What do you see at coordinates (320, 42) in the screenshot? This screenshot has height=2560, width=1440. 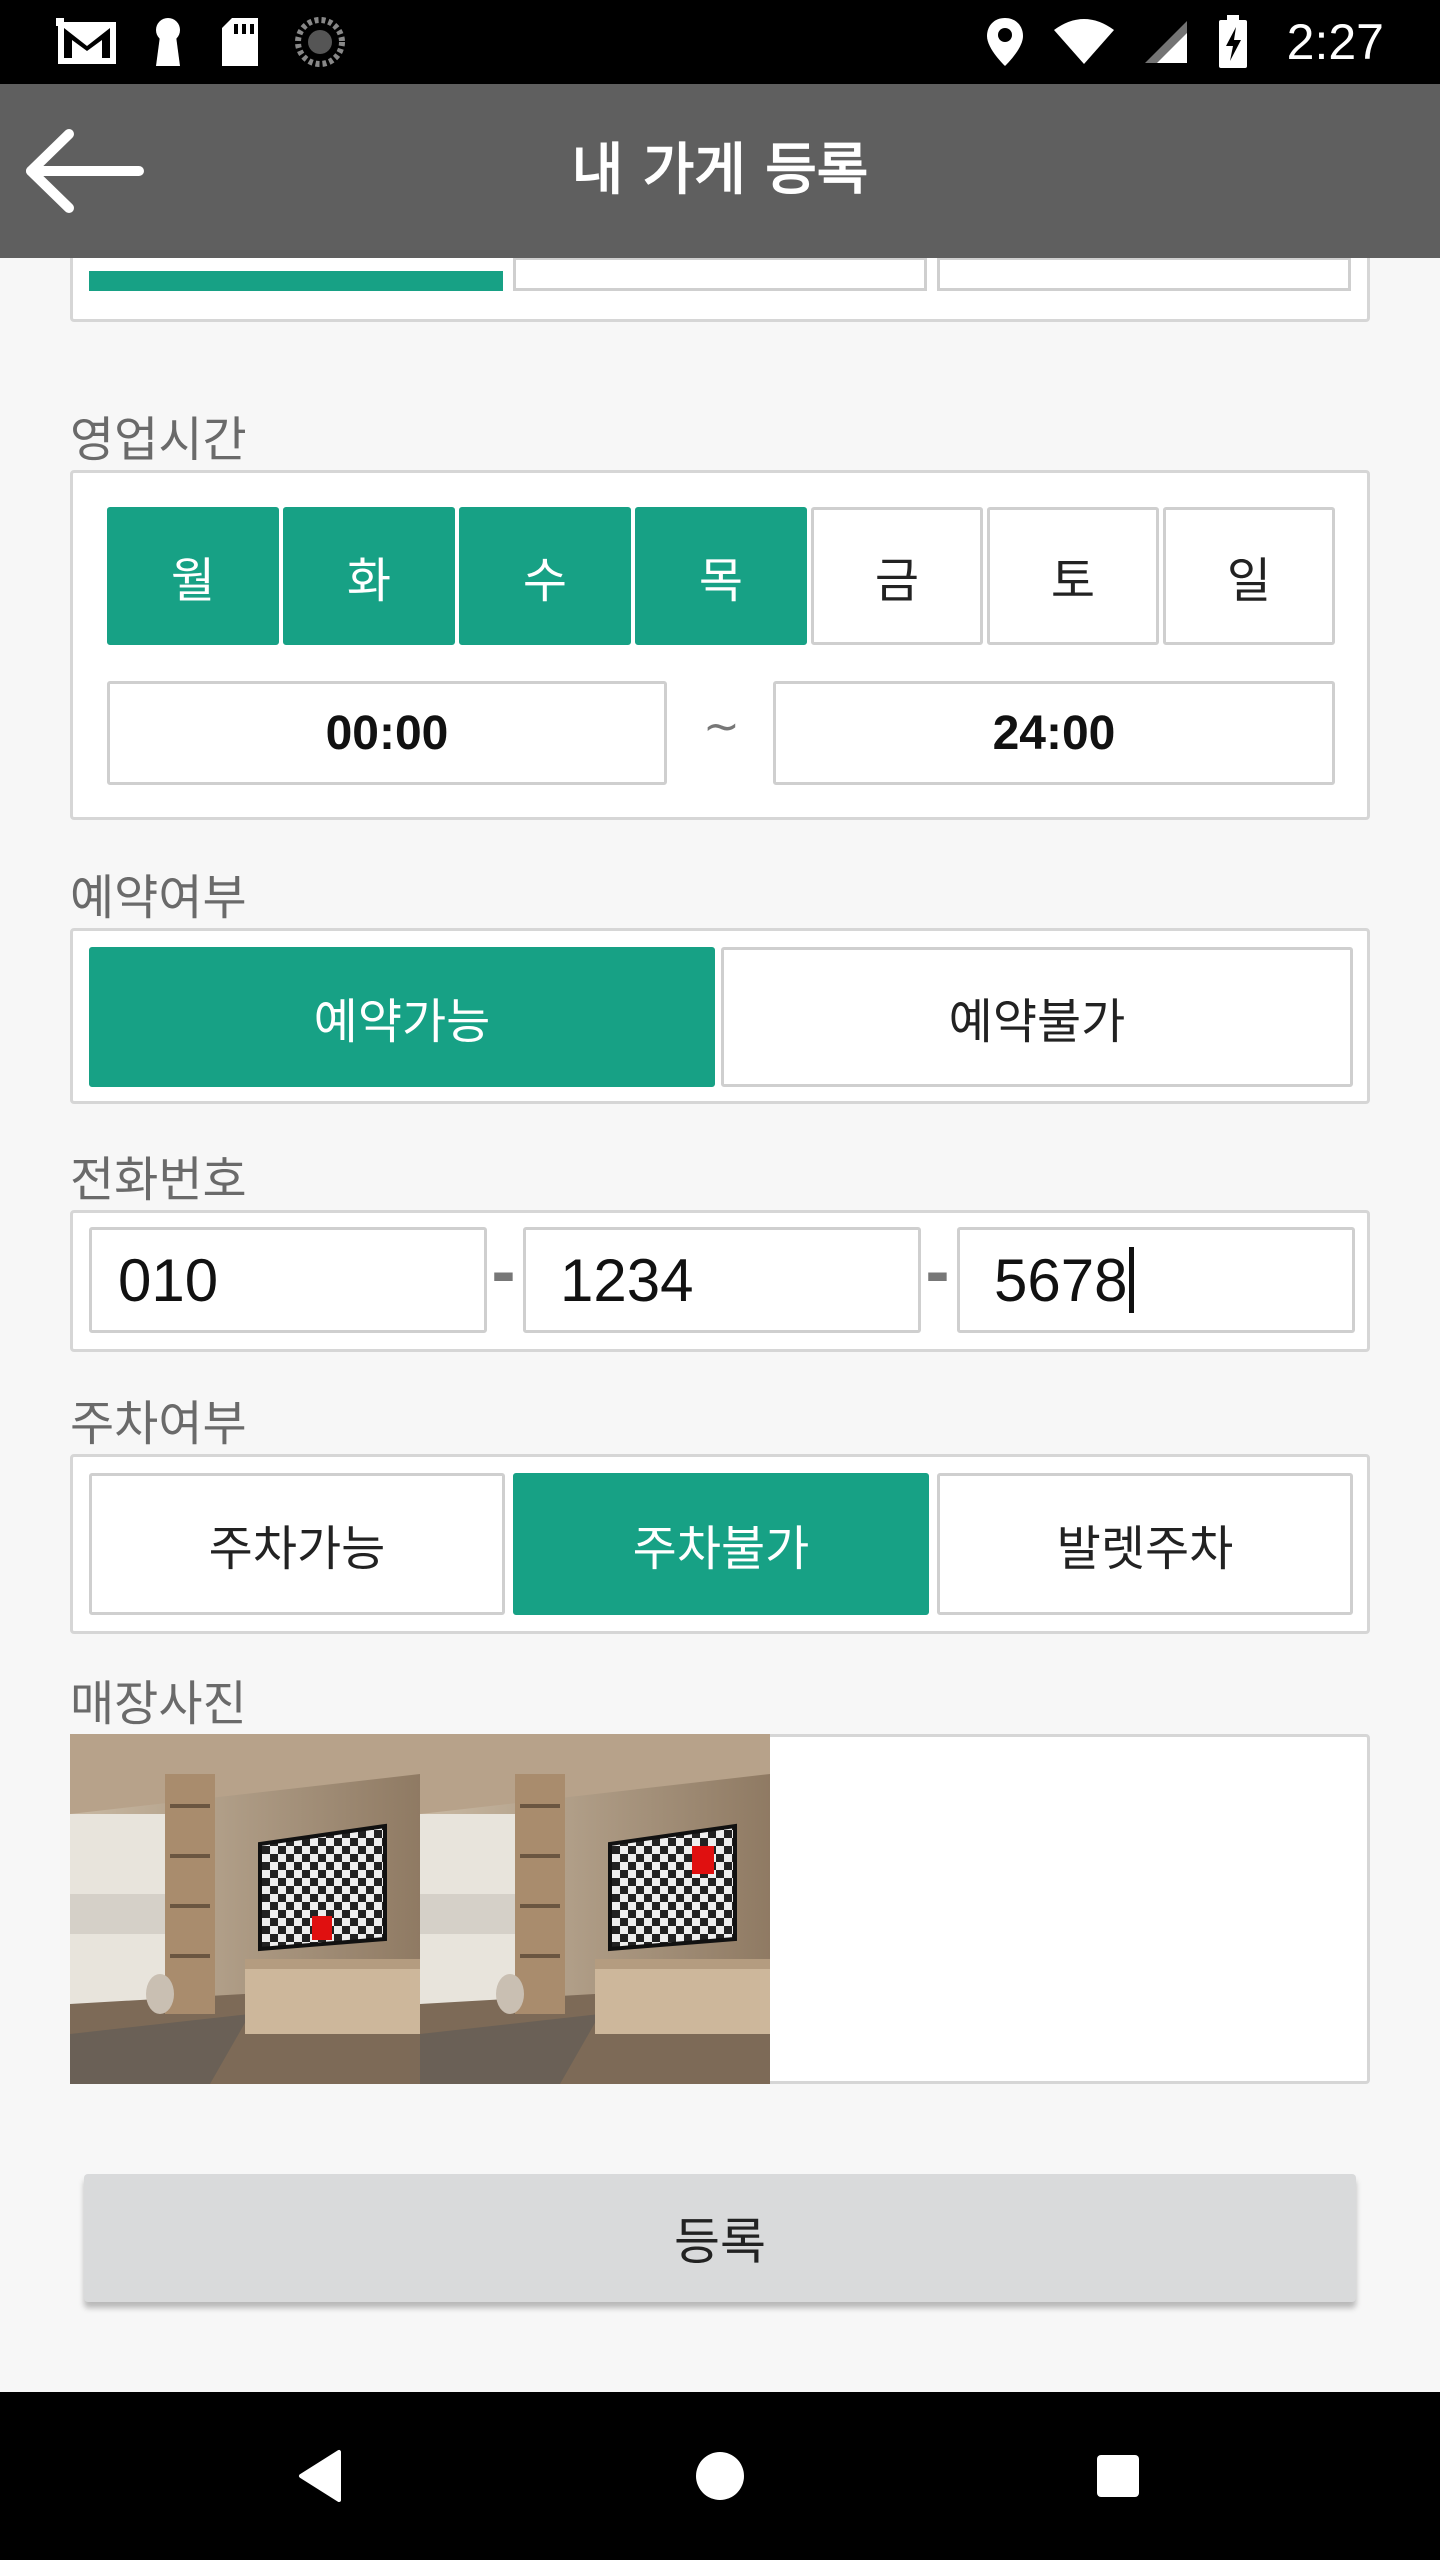 I see `sync-icon` at bounding box center [320, 42].